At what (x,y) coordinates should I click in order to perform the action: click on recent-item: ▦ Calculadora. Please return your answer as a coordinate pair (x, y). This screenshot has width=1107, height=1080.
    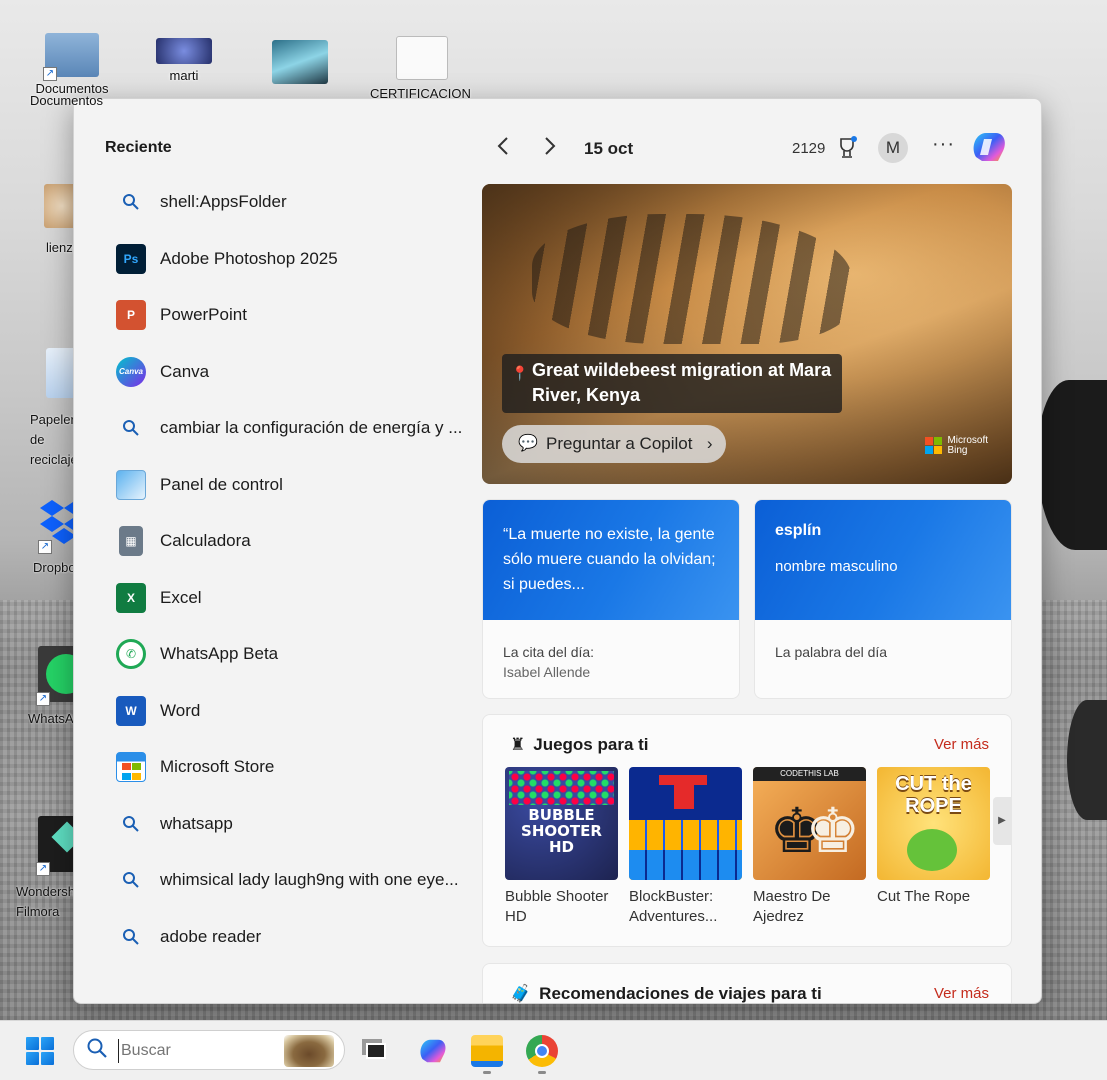
    Looking at the image, I should click on (290, 541).